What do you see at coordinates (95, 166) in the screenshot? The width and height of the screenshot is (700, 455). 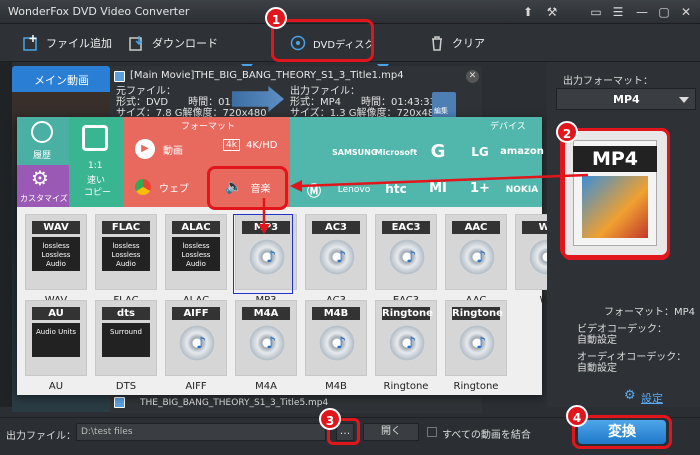 I see `copy-ratio: 1:1` at bounding box center [95, 166].